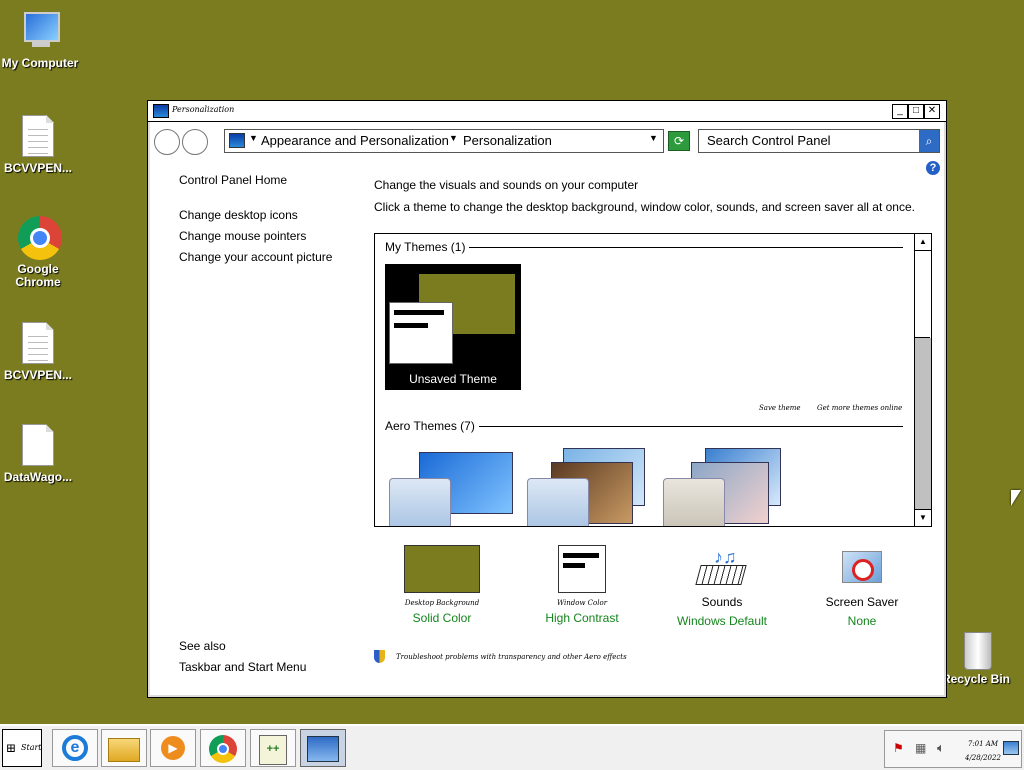 This screenshot has width=1024, height=770. Describe the element at coordinates (929, 141) in the screenshot. I see `search-icon: ⌕` at that location.